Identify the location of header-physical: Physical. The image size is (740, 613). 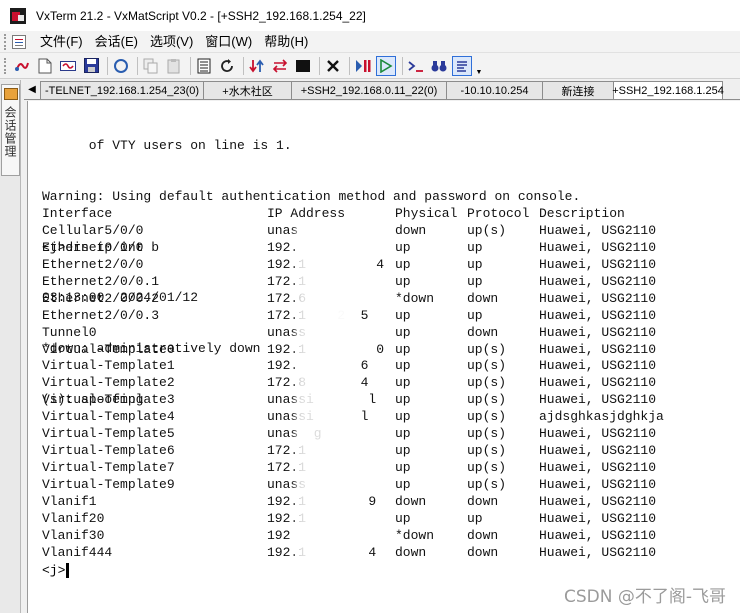
(426, 213).